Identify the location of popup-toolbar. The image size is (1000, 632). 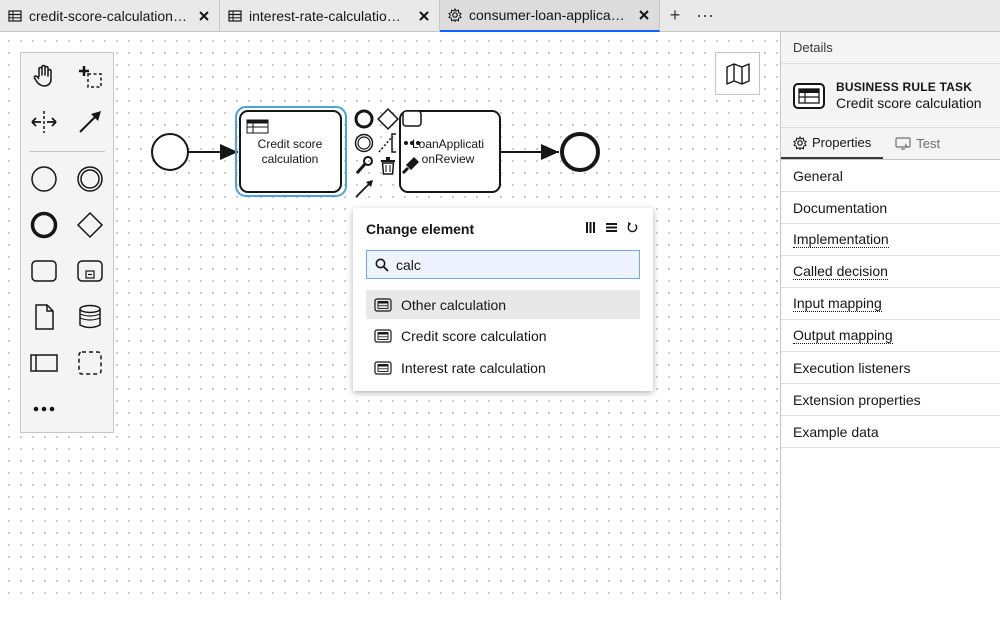
(611, 227).